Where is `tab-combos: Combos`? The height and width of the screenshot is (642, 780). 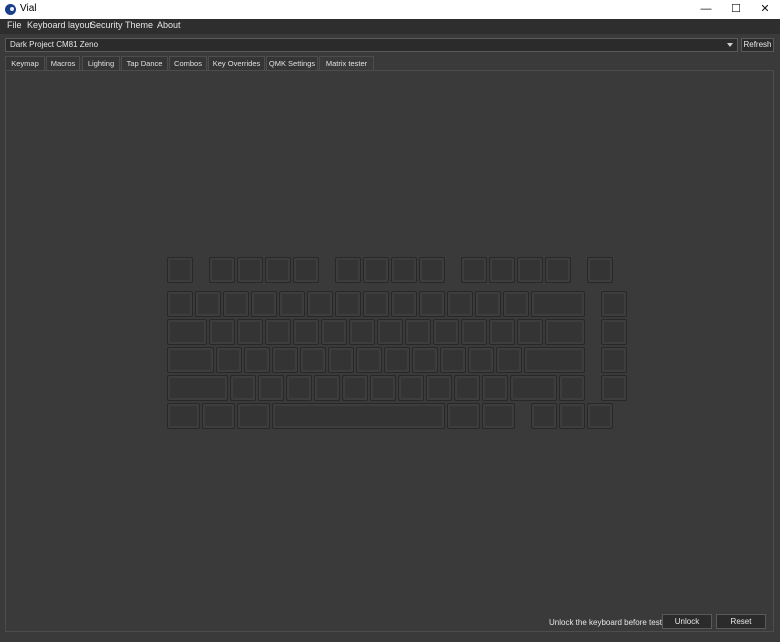 tab-combos: Combos is located at coordinates (188, 63).